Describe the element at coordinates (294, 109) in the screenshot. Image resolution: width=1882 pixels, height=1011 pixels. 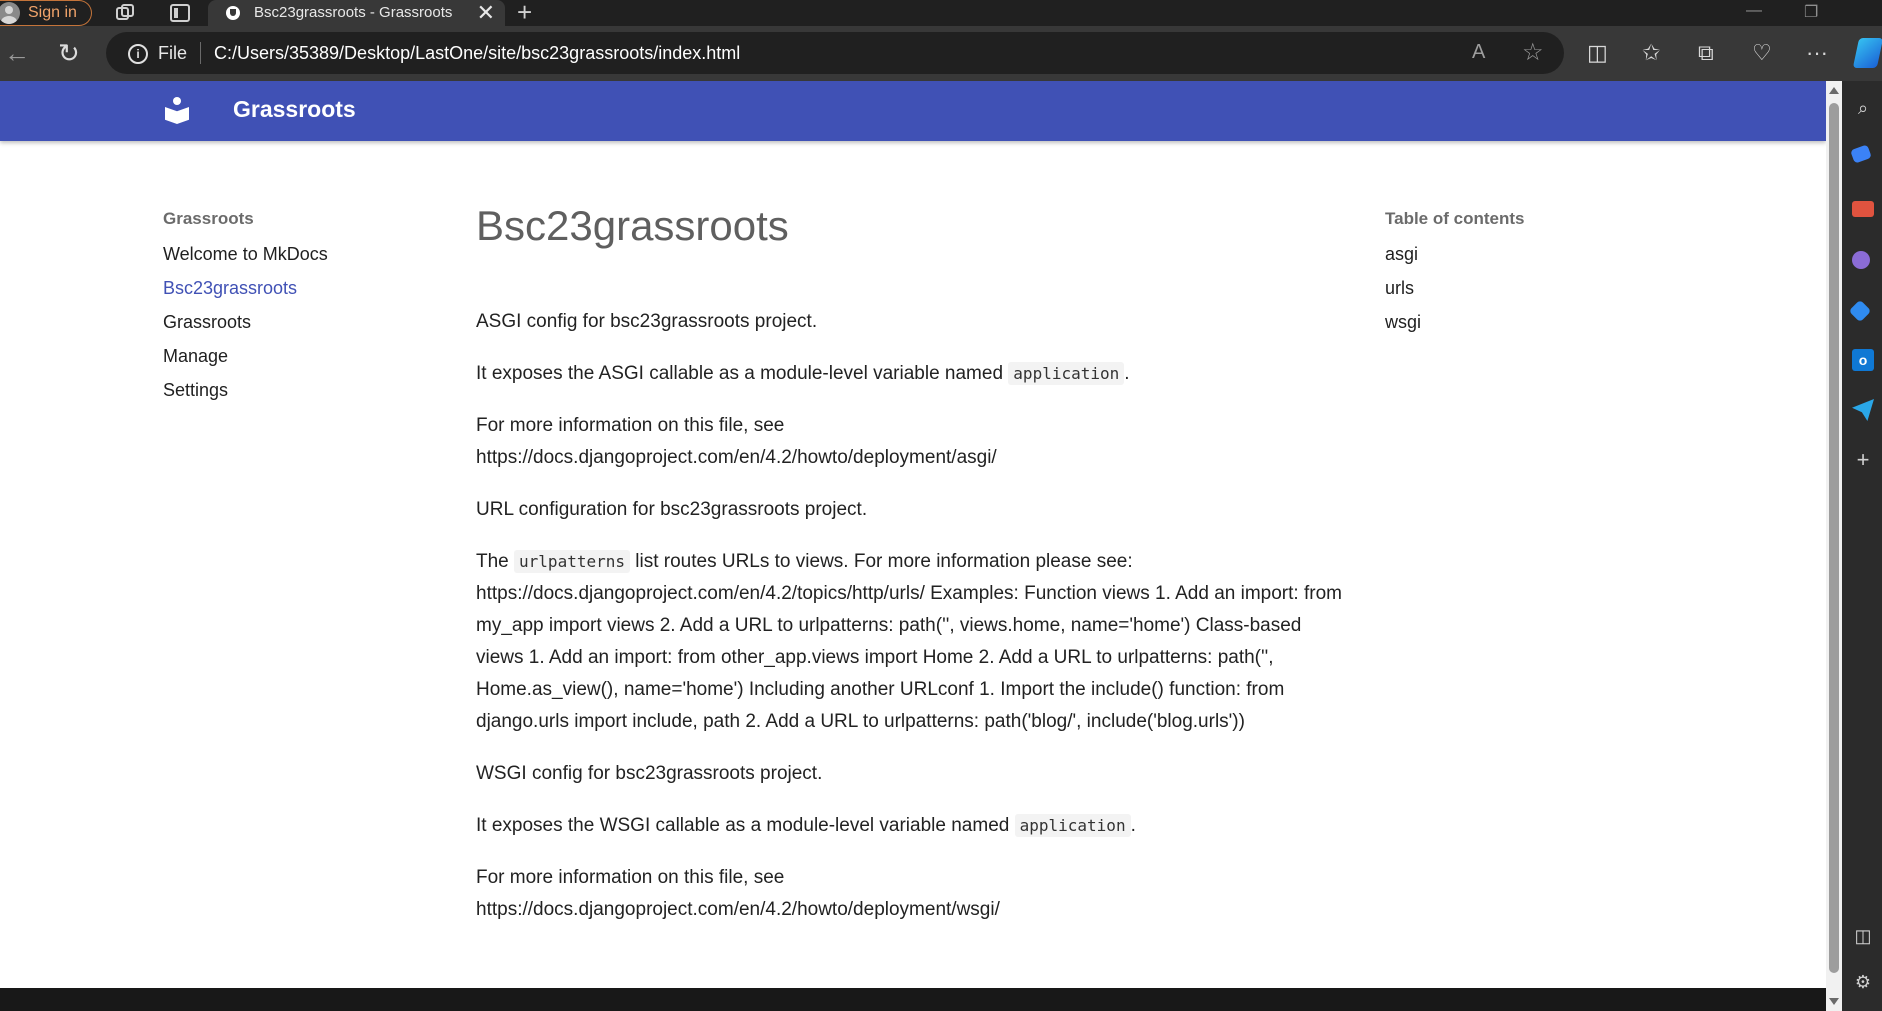
I see `site-name: Grassroots` at that location.